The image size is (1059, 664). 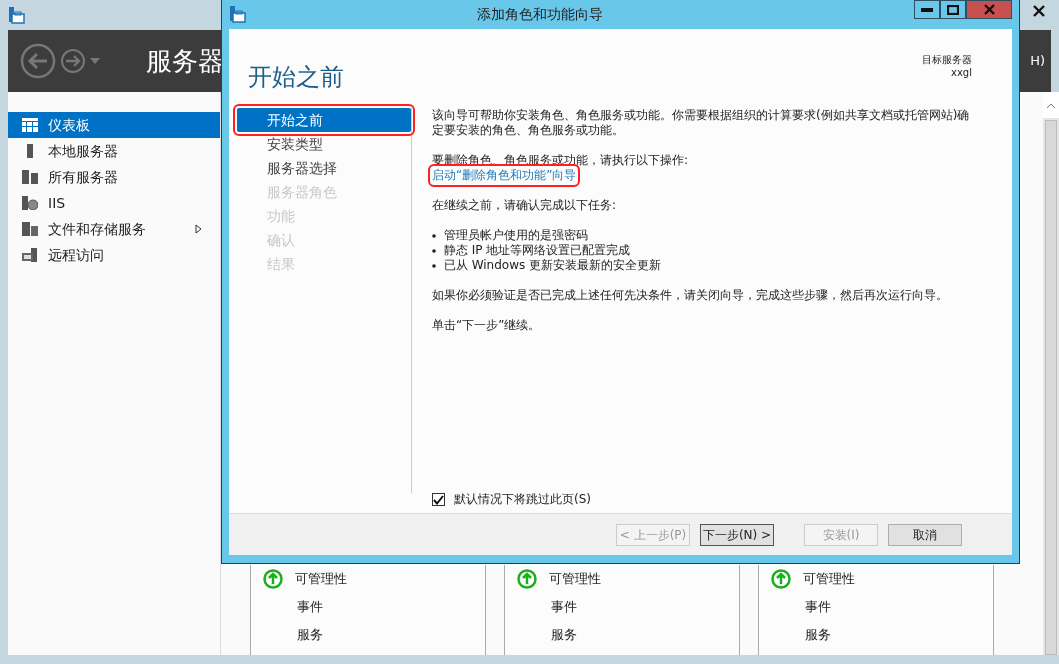 I want to click on checkbox-label: 默认情况下将跳过此页(S), so click(x=522, y=499).